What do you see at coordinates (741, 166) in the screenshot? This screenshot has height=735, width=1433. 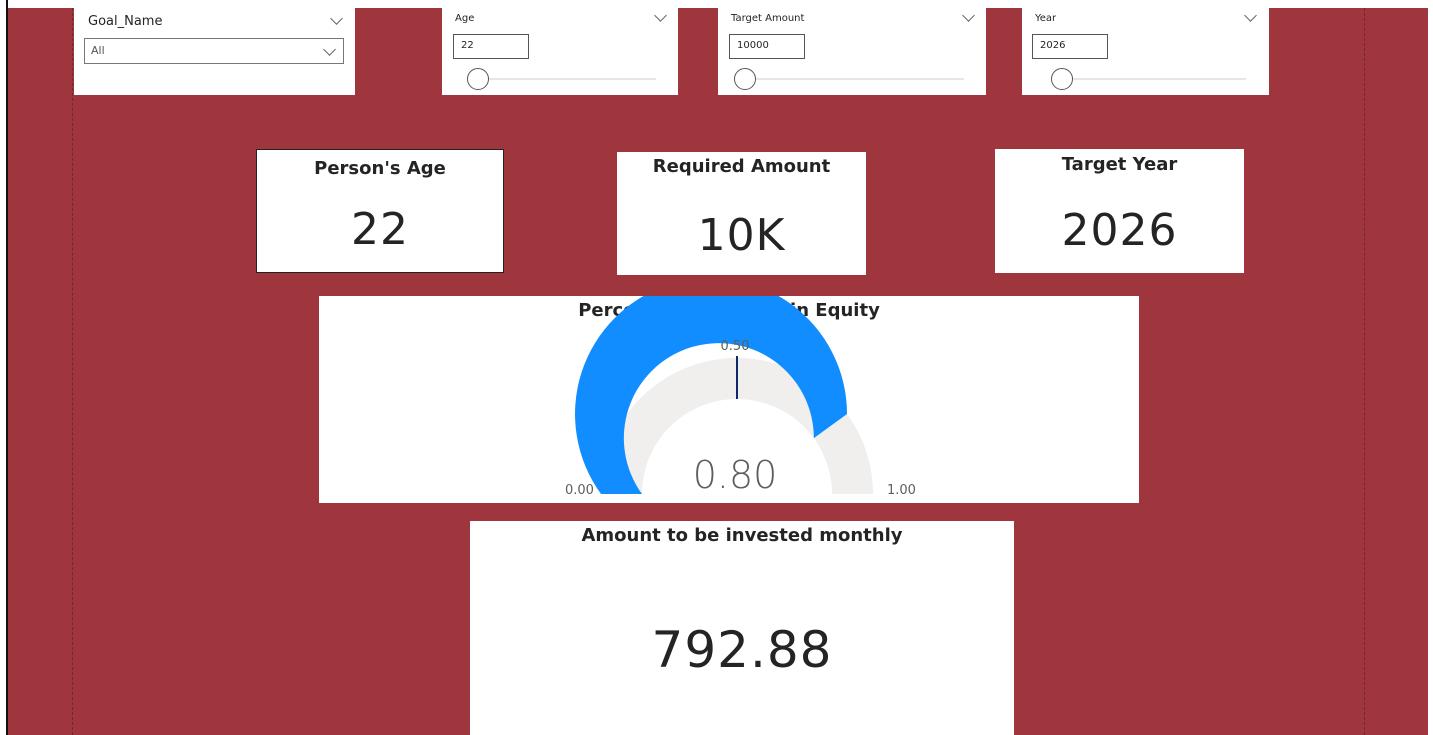 I see `card-title: Required Amount` at bounding box center [741, 166].